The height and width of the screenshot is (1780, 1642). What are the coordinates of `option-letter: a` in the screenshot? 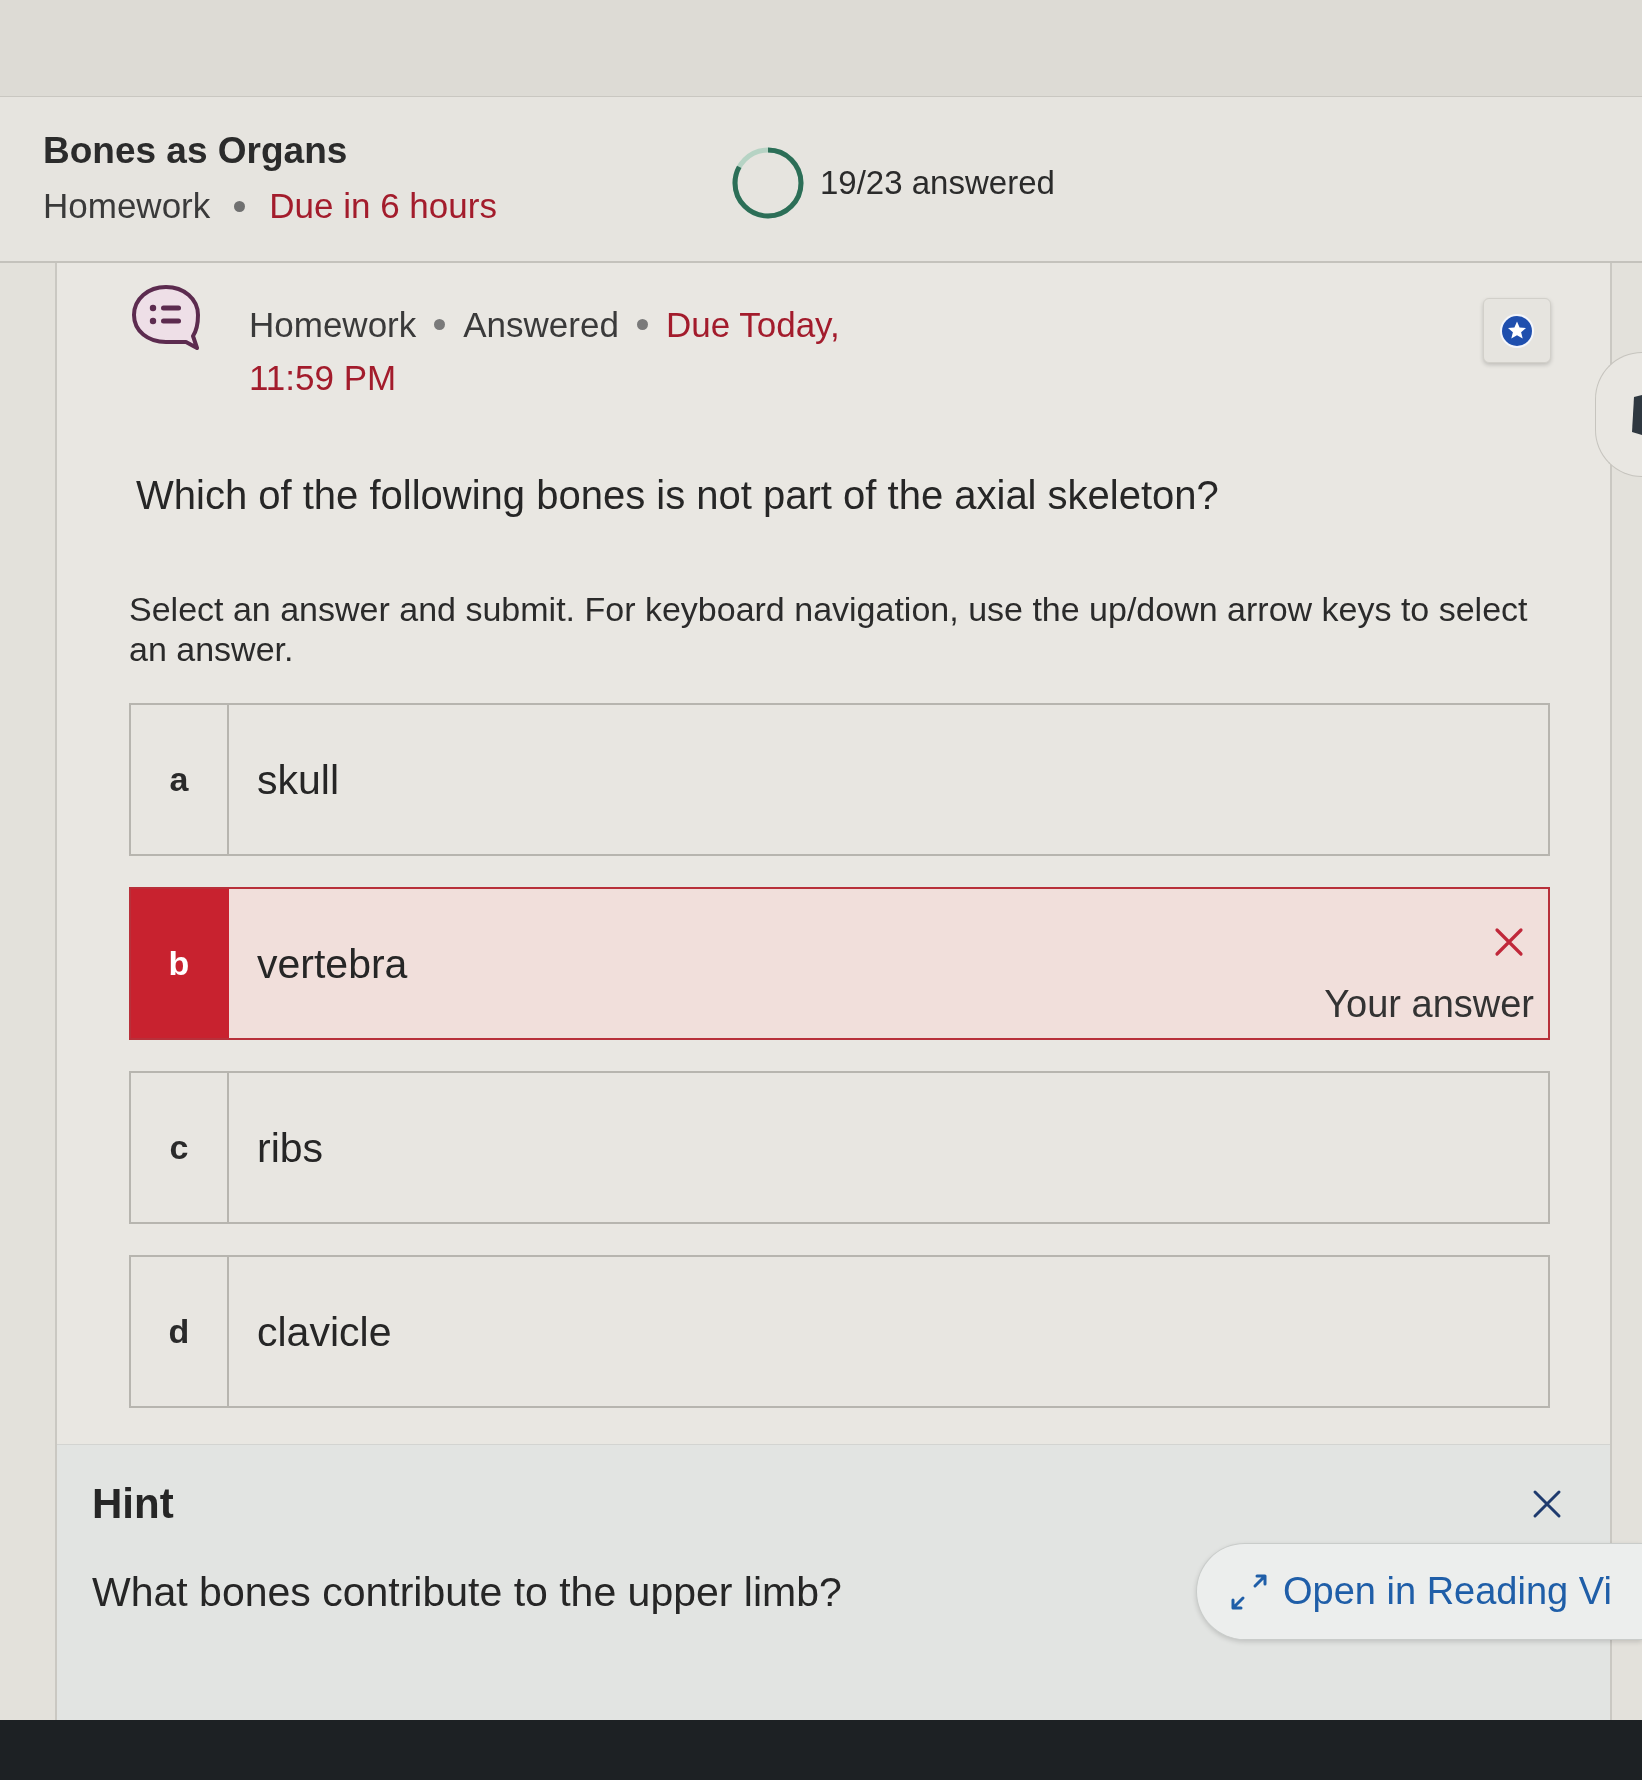 It's located at (180, 779).